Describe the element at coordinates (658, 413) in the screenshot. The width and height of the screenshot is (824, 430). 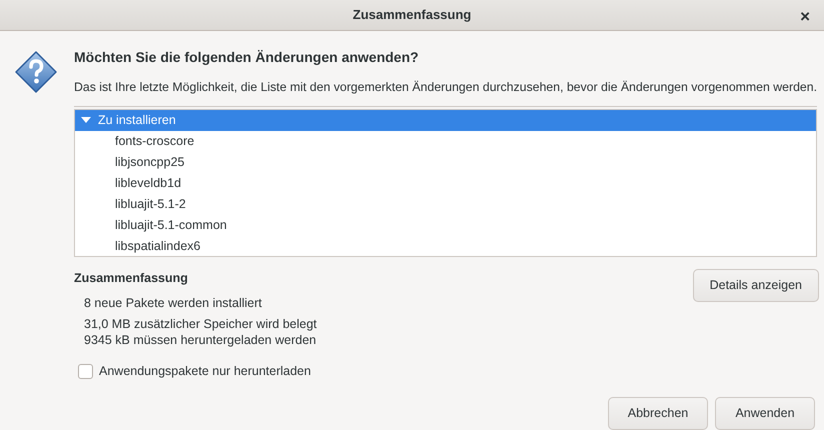
I see `dialog-button: Abbrechen` at that location.